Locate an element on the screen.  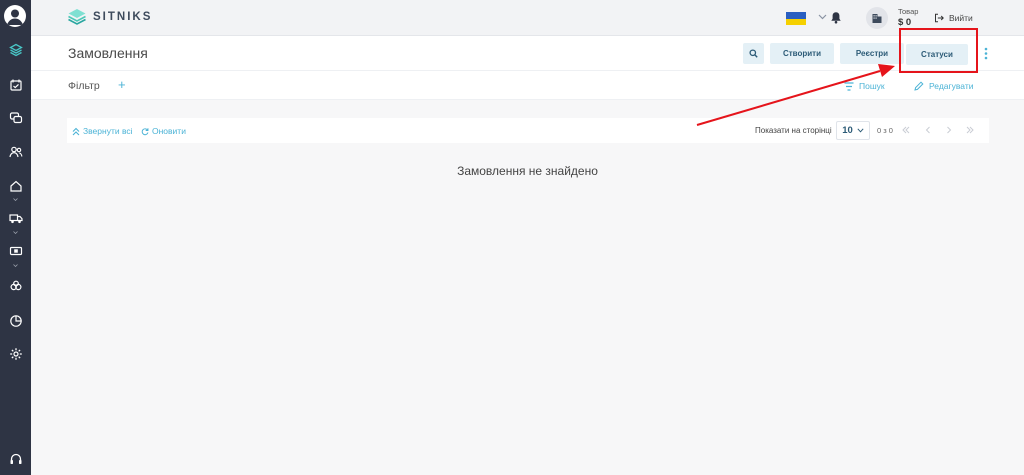
logout-button: Вийти is located at coordinates (953, 18).